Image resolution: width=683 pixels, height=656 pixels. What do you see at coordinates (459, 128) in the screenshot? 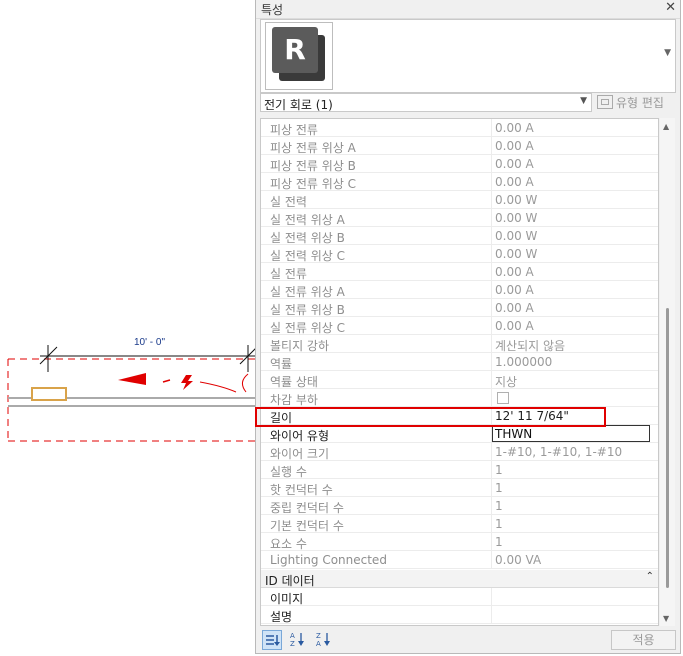
I see `property-row: 피상 전류 0.00 A` at bounding box center [459, 128].